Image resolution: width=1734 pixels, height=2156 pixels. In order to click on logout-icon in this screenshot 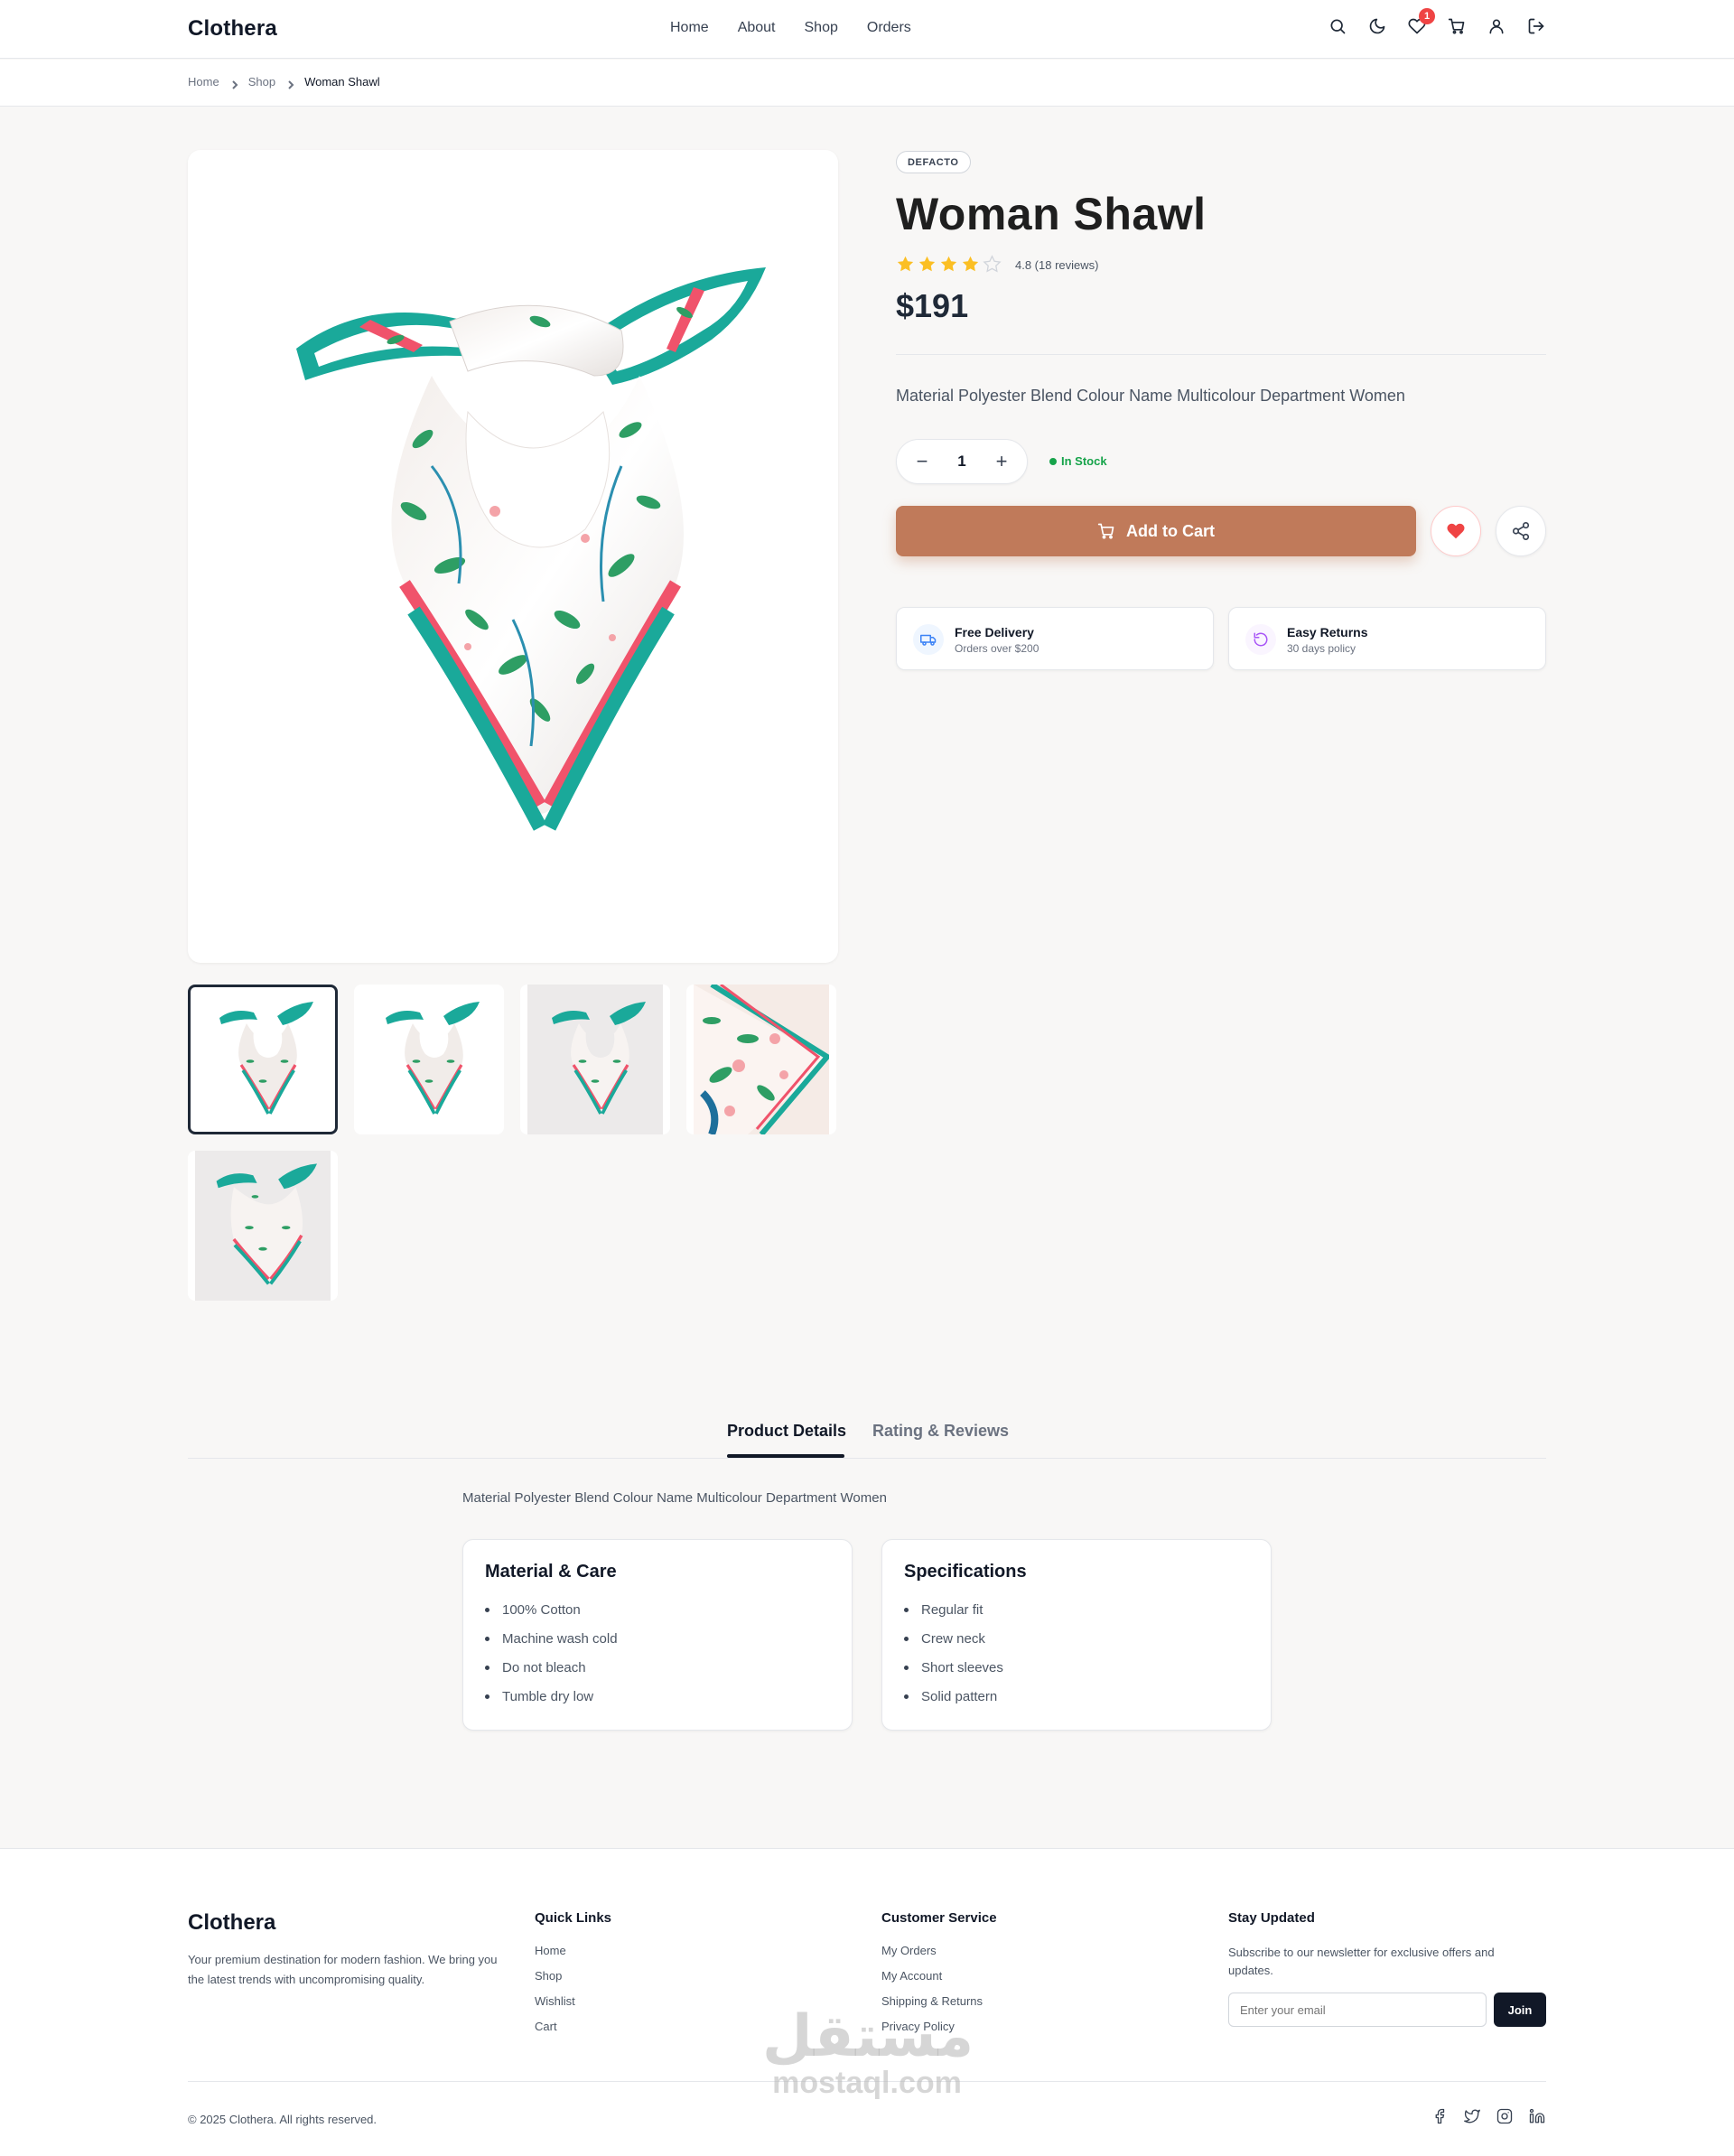, I will do `click(1536, 26)`.